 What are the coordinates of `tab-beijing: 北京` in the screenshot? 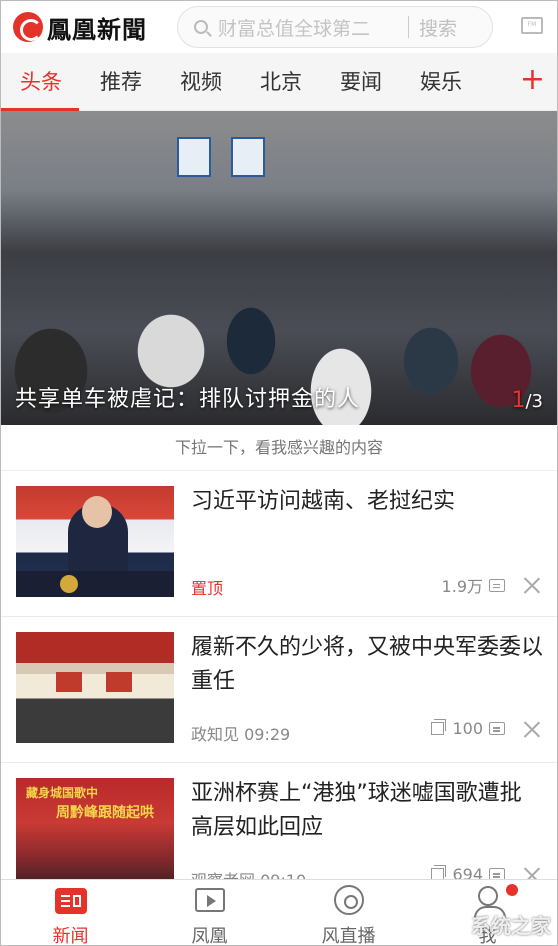 It's located at (281, 82).